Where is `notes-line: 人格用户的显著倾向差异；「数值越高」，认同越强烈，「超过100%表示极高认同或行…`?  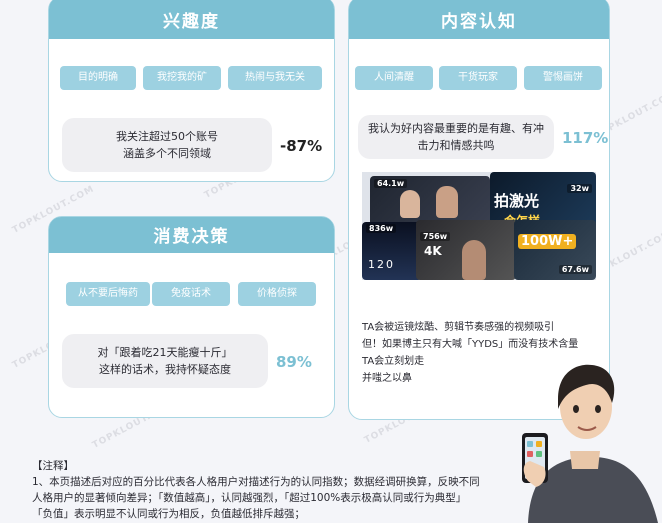 notes-line: 人格用户的显著倾向差异；「数值越高」，认同越强烈，「超过100%表示极高认同或行… is located at coordinates (249, 498).